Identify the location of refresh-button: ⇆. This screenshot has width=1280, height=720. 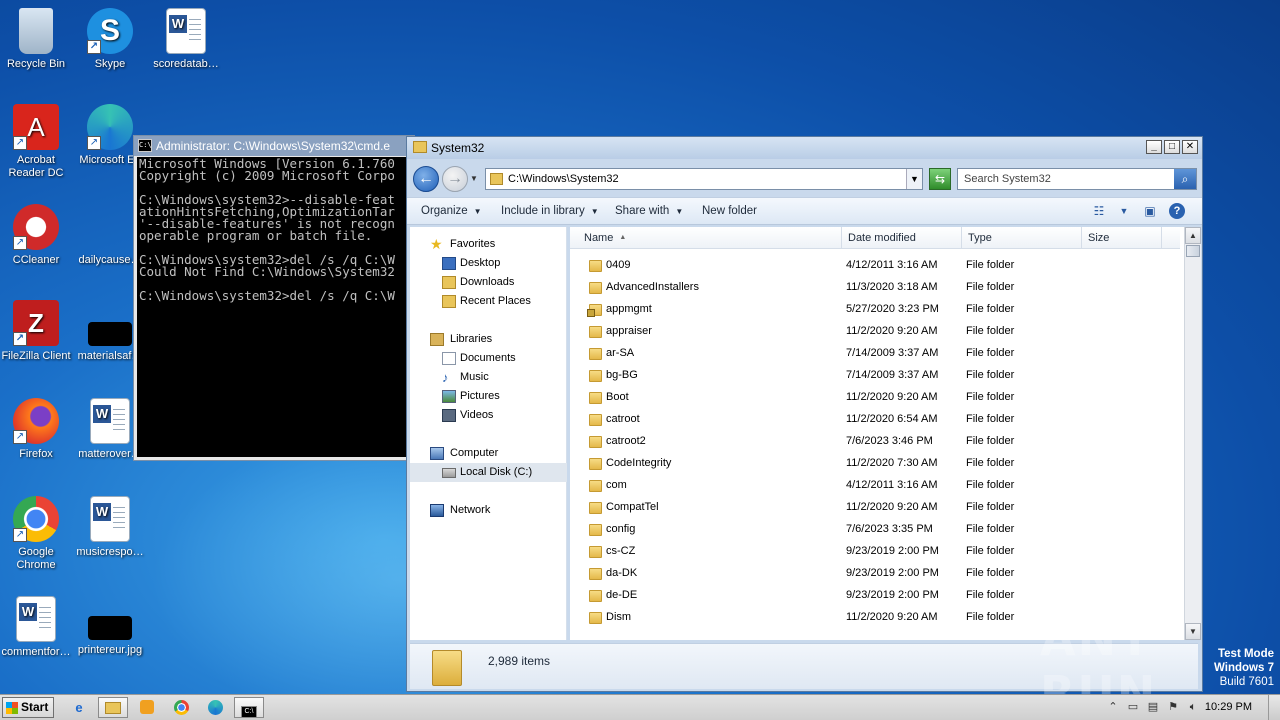
(940, 179).